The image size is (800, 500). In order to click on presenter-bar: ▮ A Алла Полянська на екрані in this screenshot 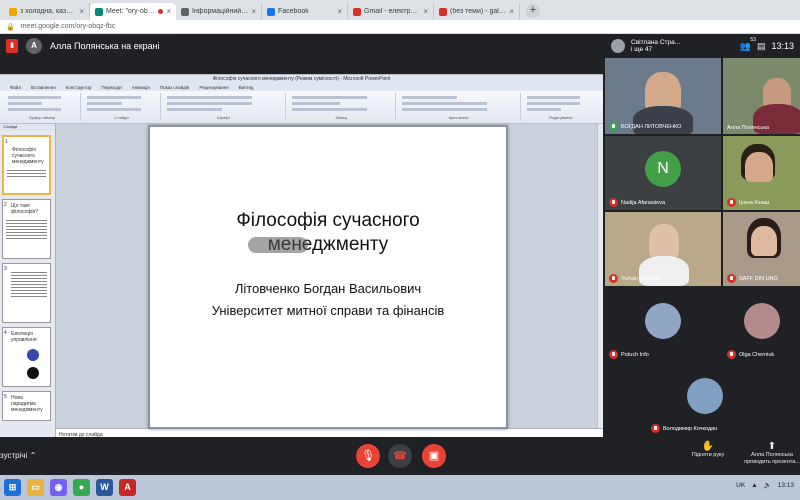, I will do `click(302, 46)`.